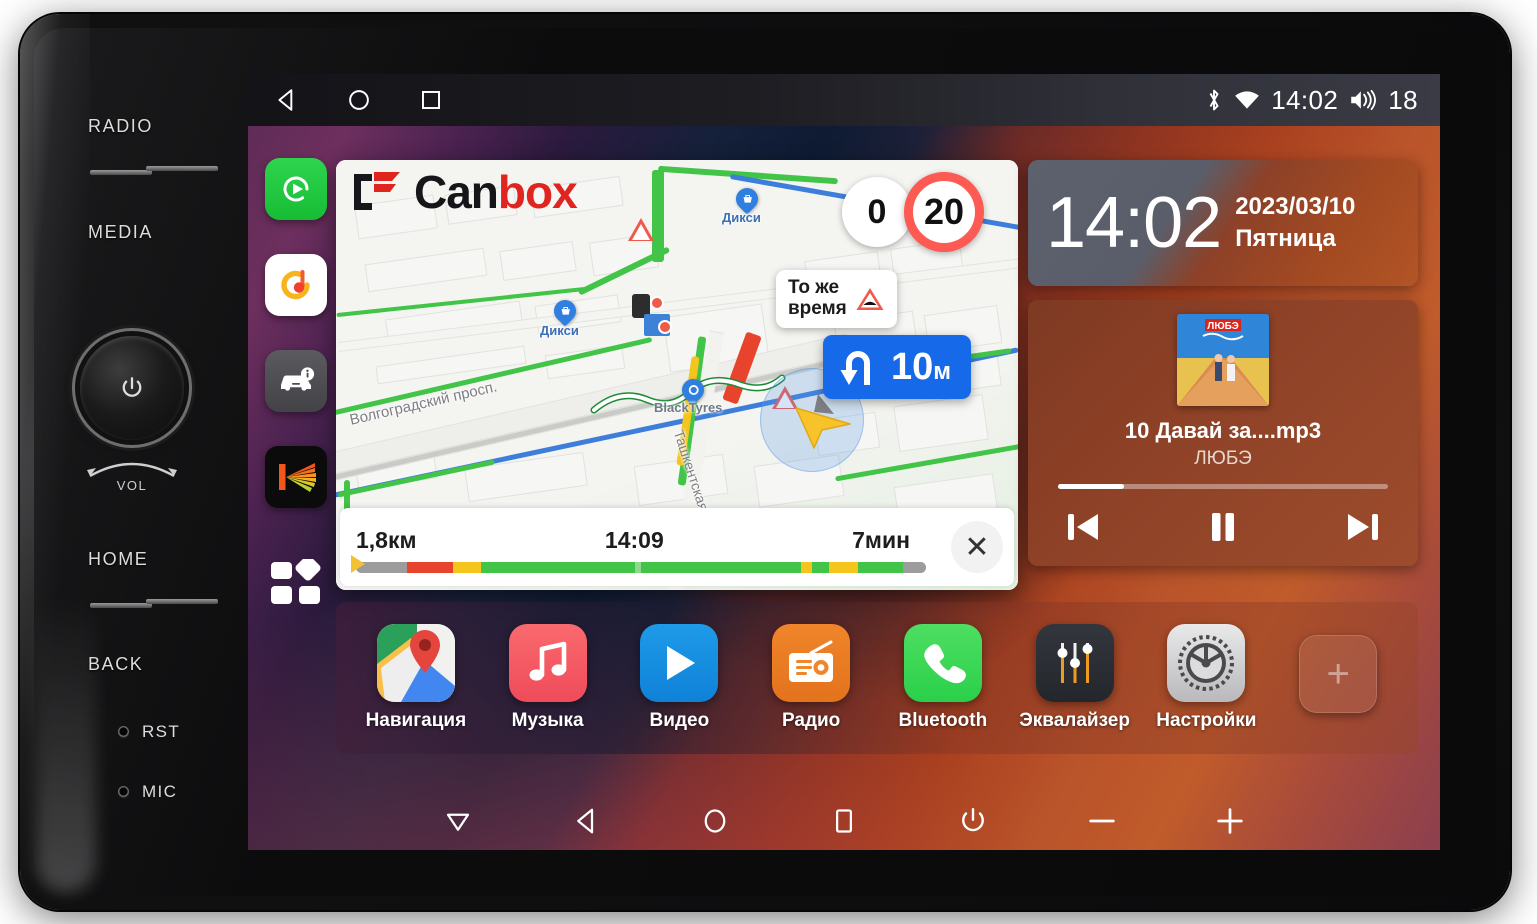 Image resolution: width=1537 pixels, height=924 pixels. I want to click on nav-recents-button, so click(844, 821).